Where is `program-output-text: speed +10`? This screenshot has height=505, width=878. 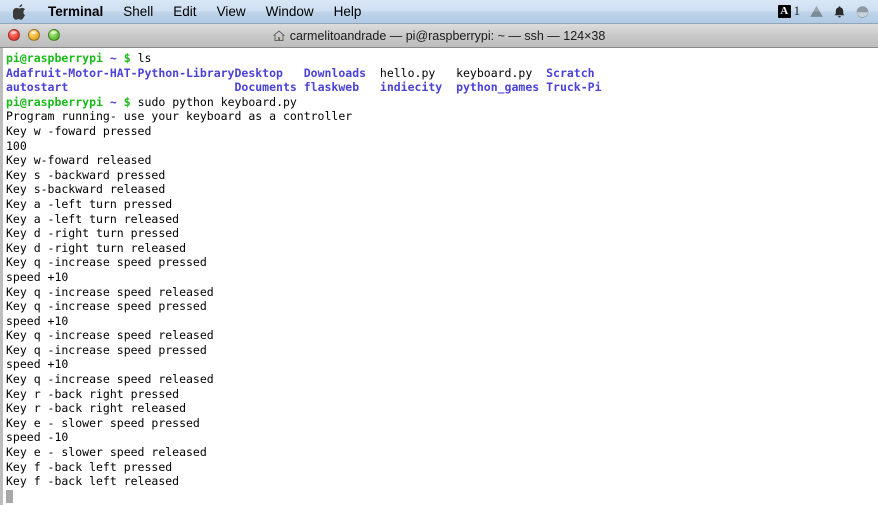 program-output-text: speed +10 is located at coordinates (37, 276).